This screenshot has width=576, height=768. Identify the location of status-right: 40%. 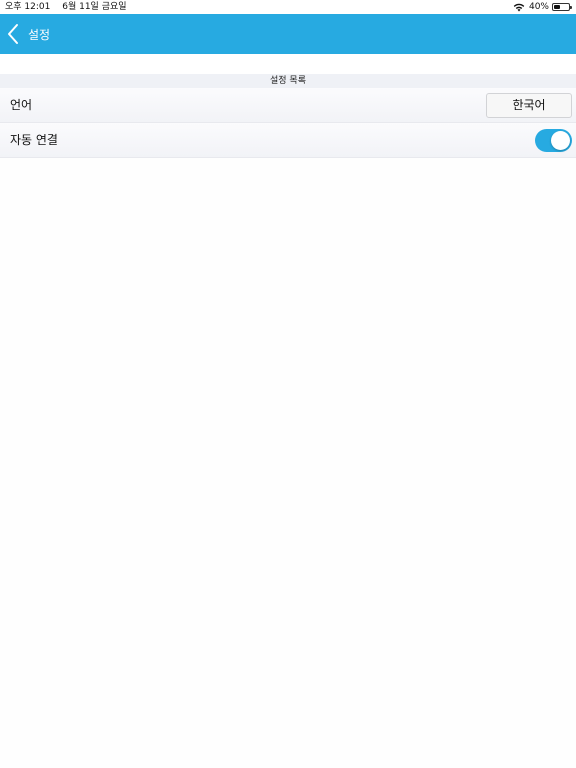
(542, 7).